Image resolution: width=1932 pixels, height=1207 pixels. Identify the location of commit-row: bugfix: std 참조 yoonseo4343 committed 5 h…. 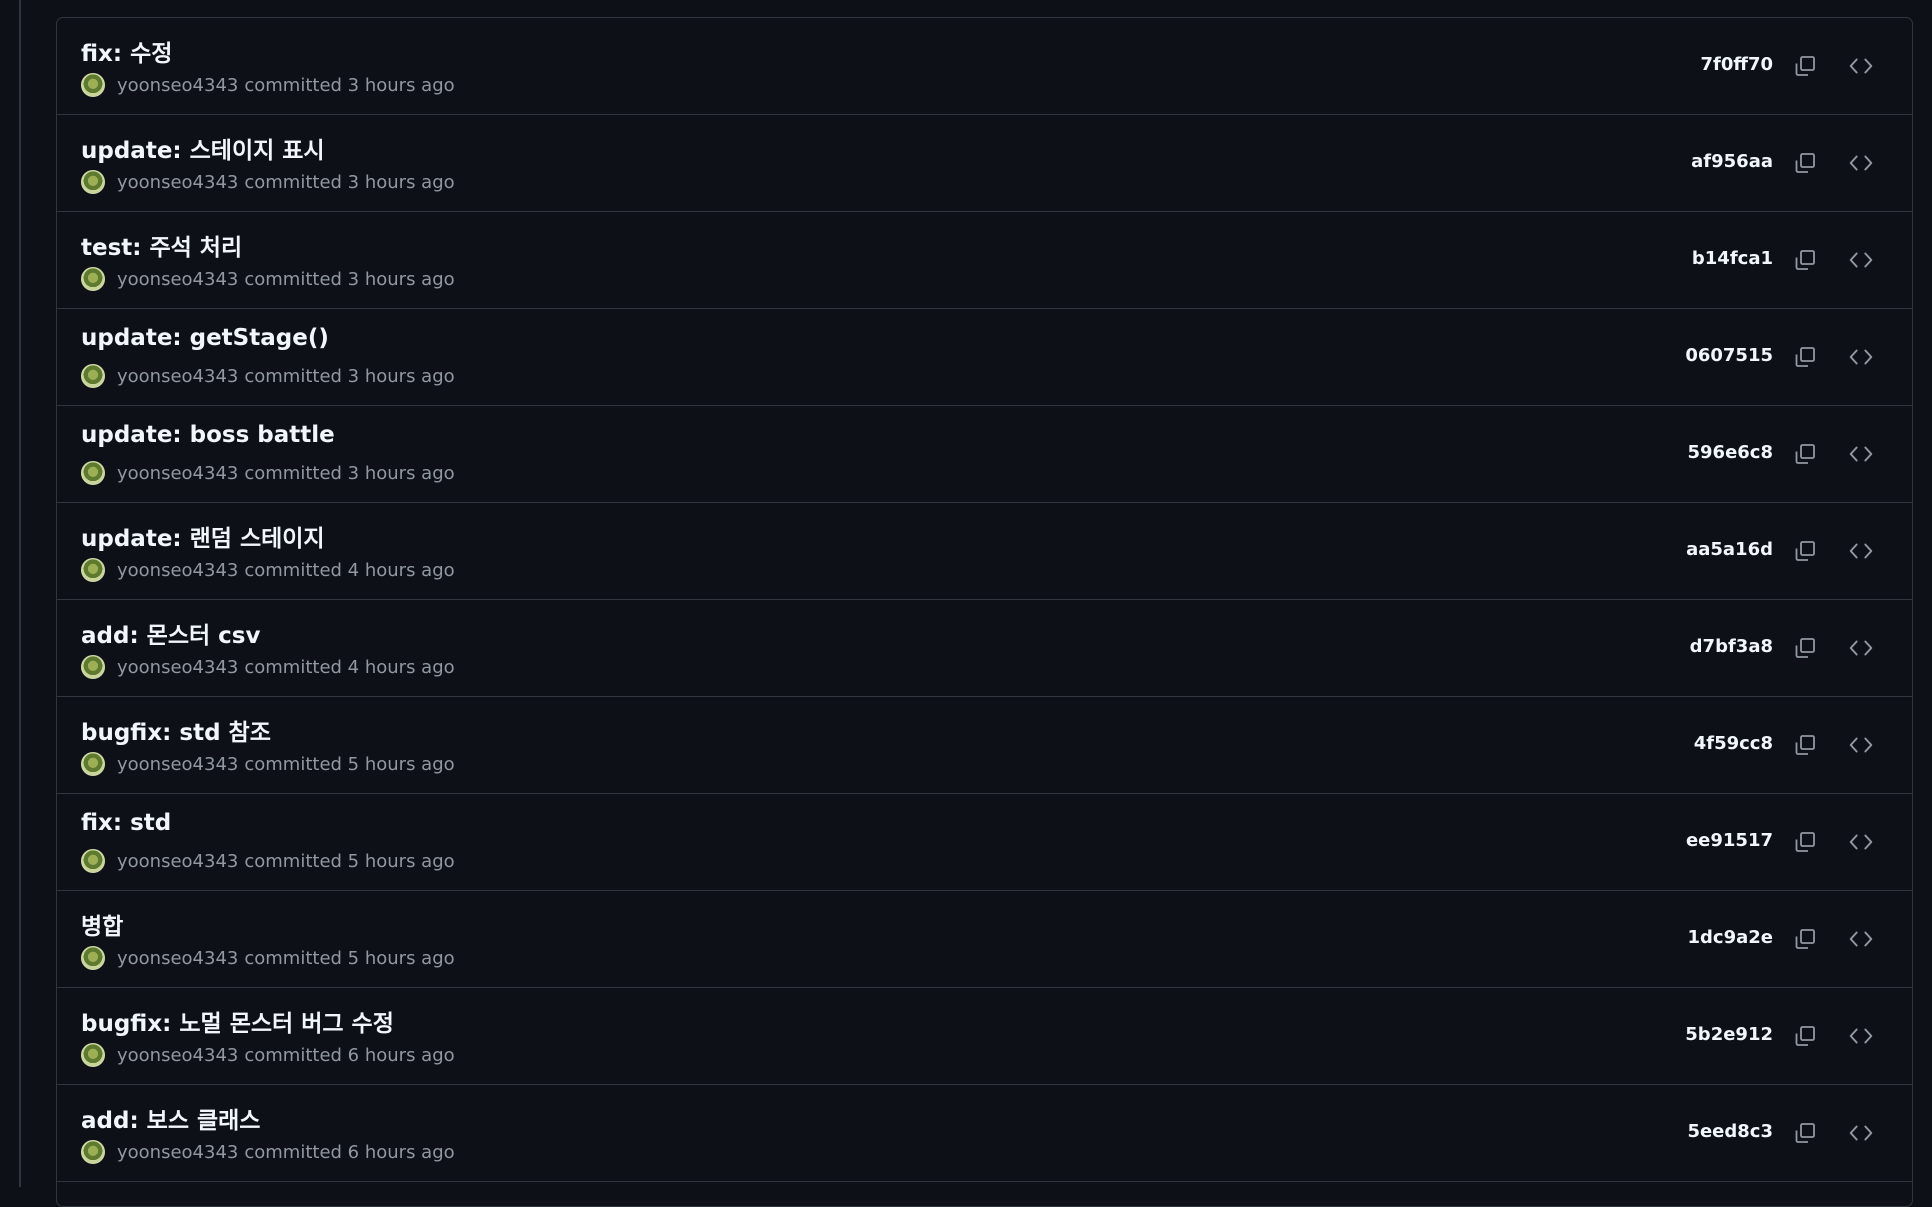
(984, 745).